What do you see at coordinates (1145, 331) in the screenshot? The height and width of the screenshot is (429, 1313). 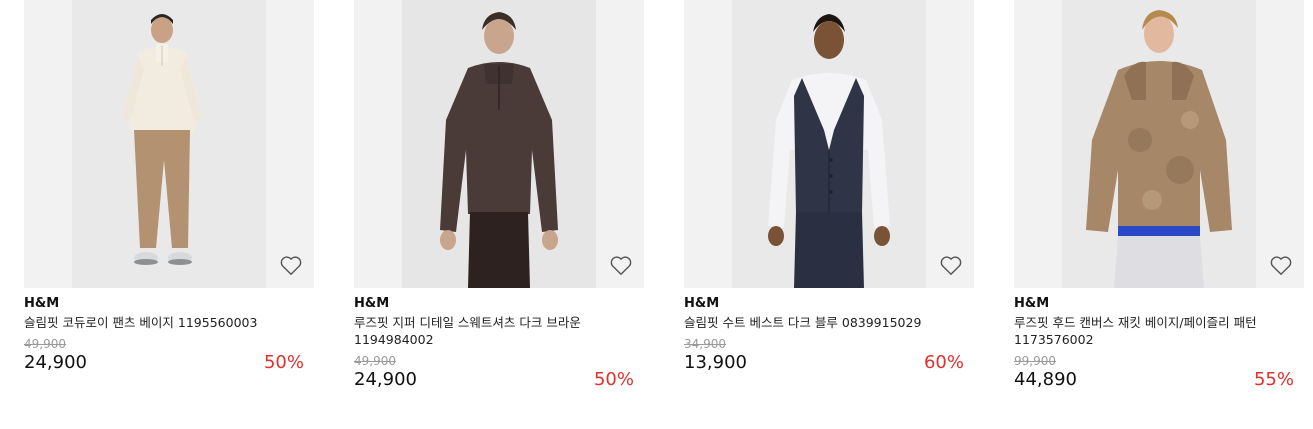 I see `product-name: 루즈핏 후드 캔버스 재킷 베이지/페이즐리 패턴 1173576002` at bounding box center [1145, 331].